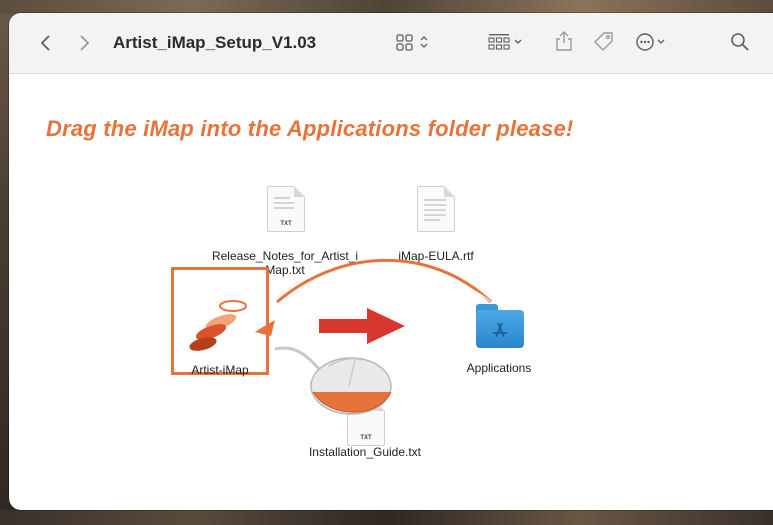  Describe the element at coordinates (384, 281) in the screenshot. I see `curved-arrow-icon` at that location.